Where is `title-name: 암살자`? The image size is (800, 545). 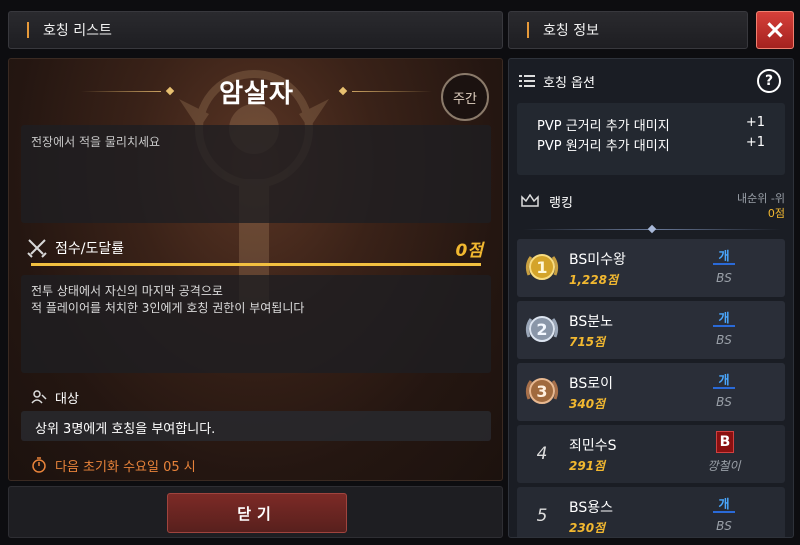 title-name: 암살자 is located at coordinates (256, 93).